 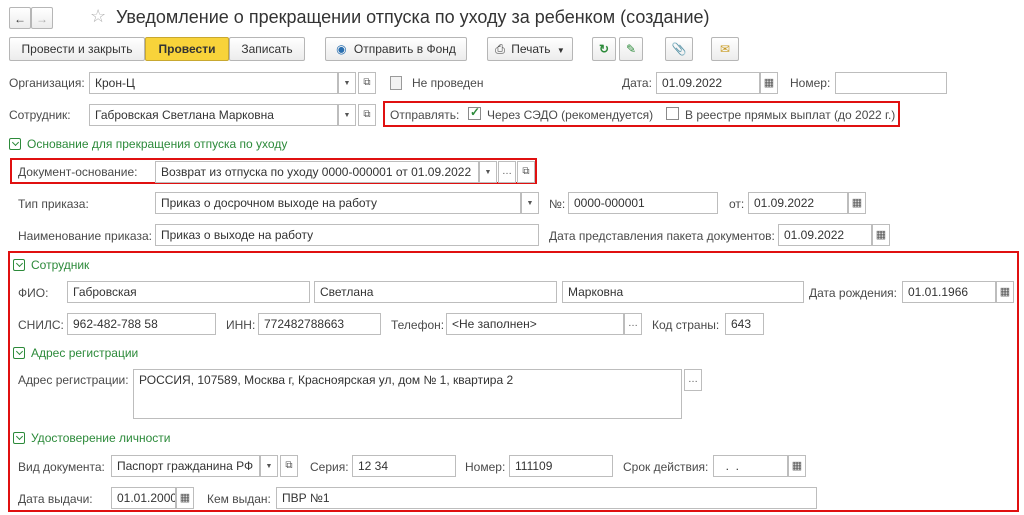 What do you see at coordinates (643, 203) in the screenshot?
I see `order-no-field: 0000-000001` at bounding box center [643, 203].